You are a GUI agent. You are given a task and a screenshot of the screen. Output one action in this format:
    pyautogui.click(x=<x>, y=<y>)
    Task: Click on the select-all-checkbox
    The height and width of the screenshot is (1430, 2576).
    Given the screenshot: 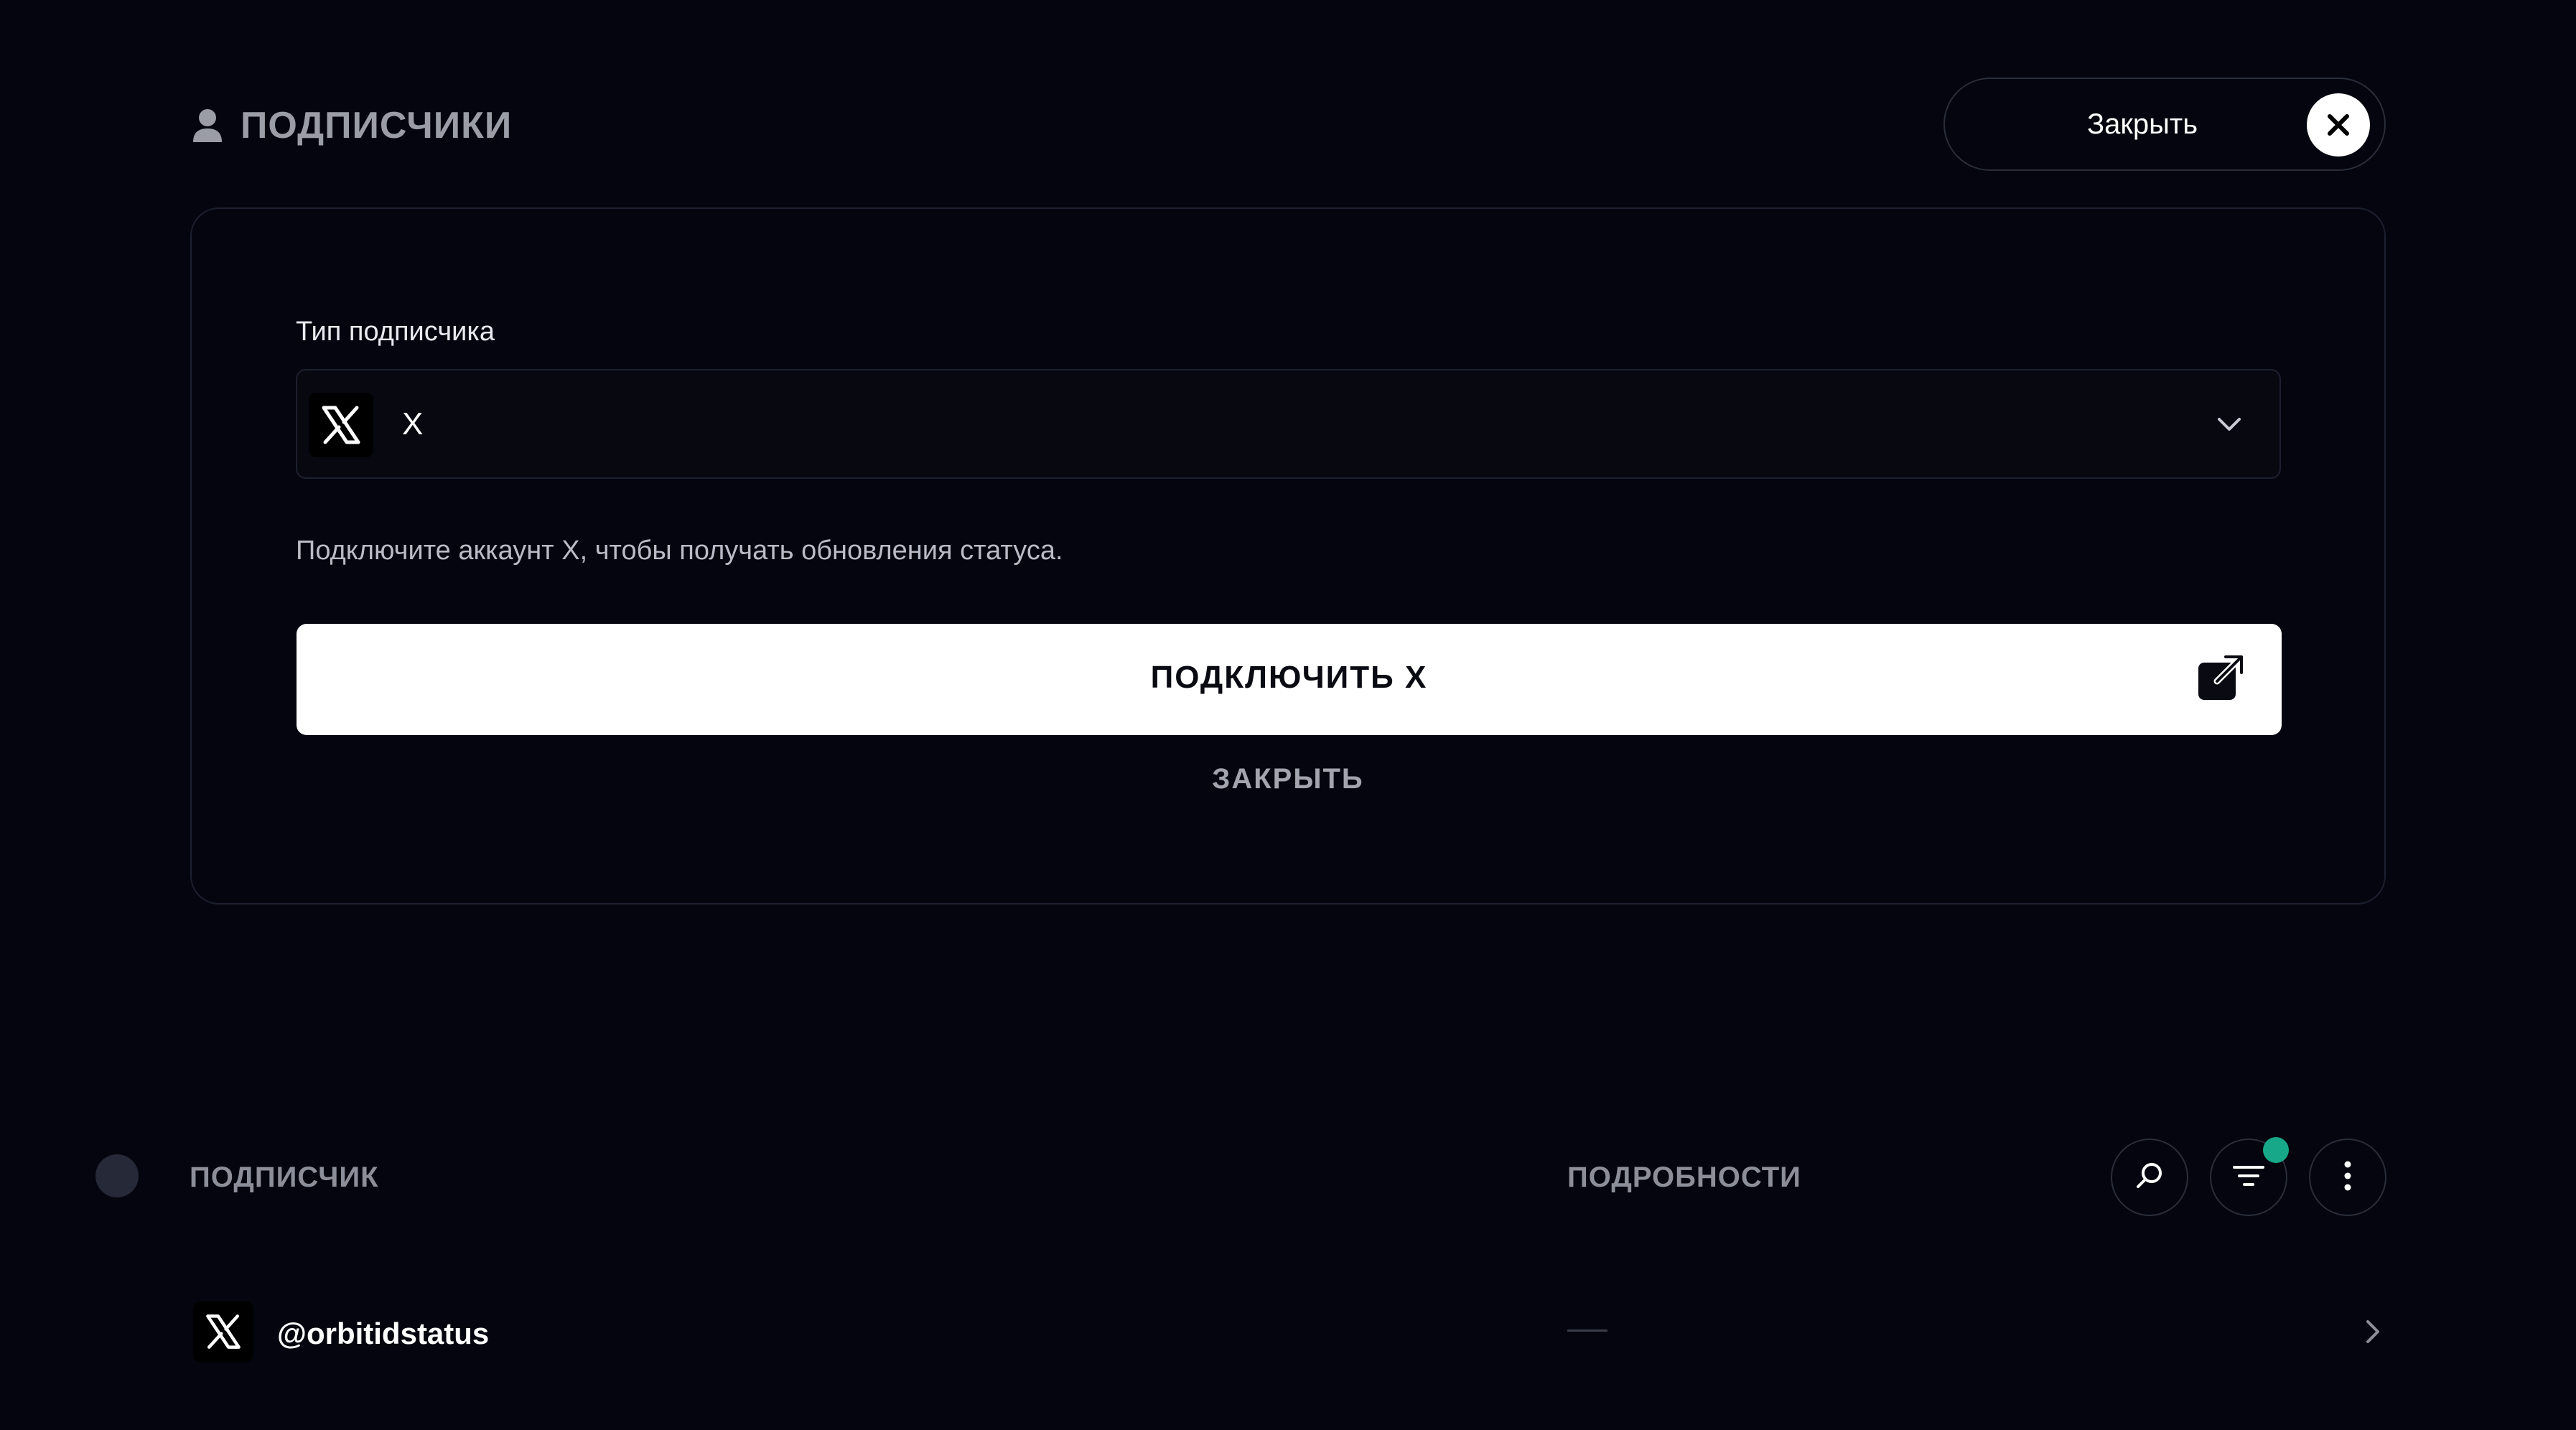 What is the action you would take?
    pyautogui.click(x=117, y=1176)
    